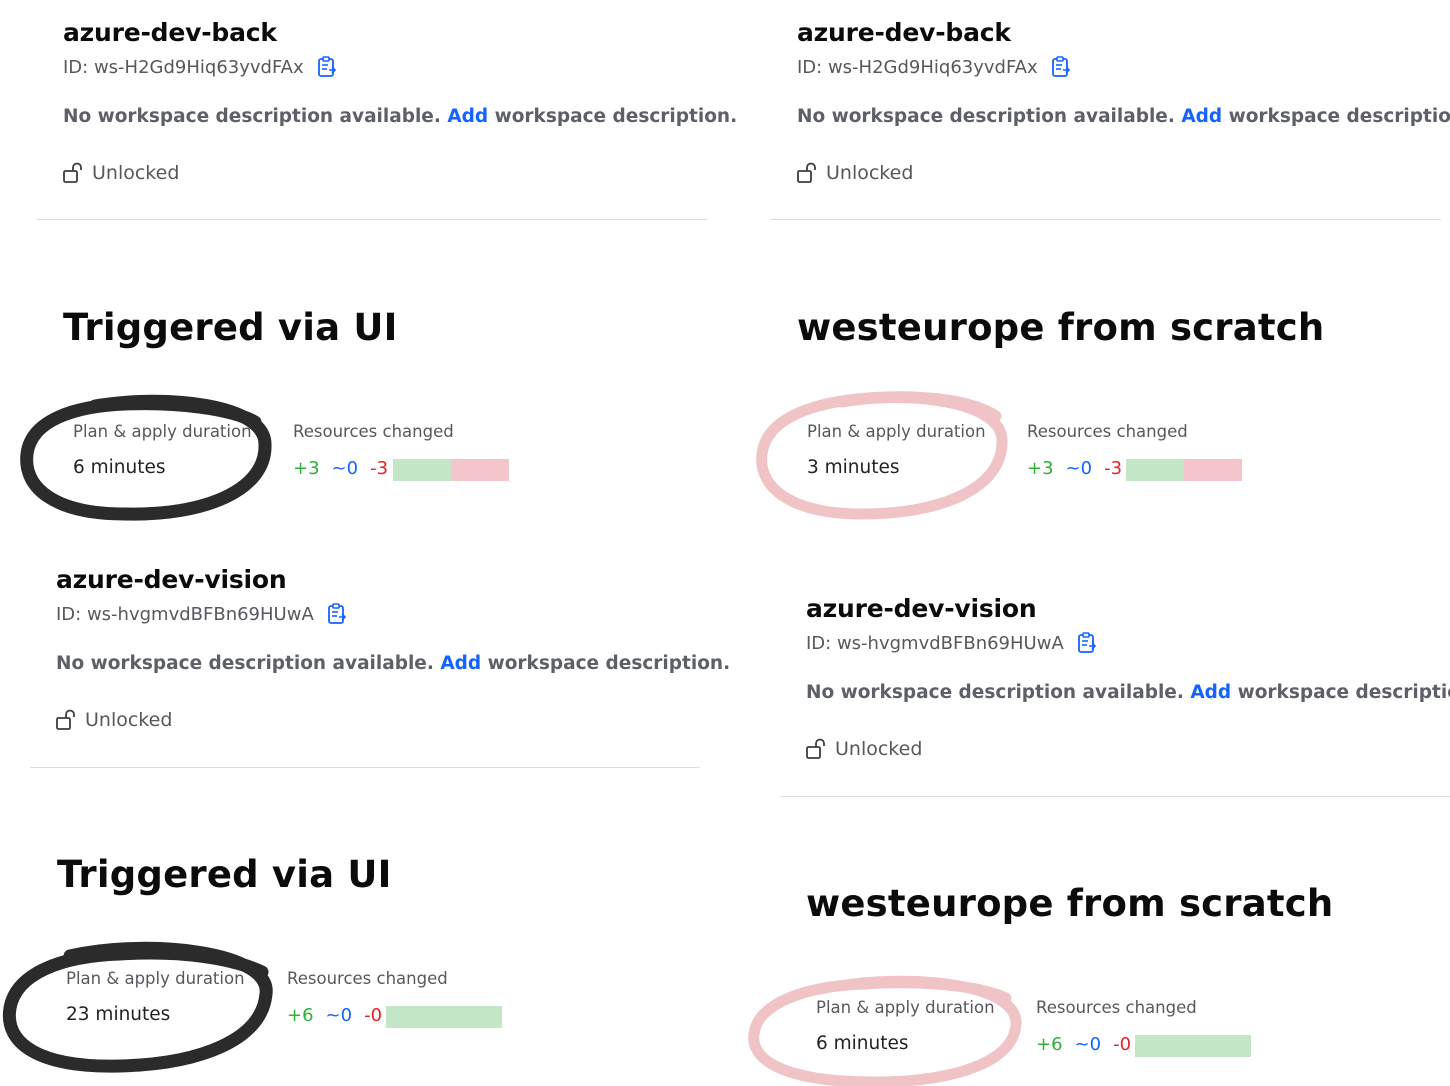 The width and height of the screenshot is (1450, 1086). I want to click on annotation-circle, so click(885, 1030).